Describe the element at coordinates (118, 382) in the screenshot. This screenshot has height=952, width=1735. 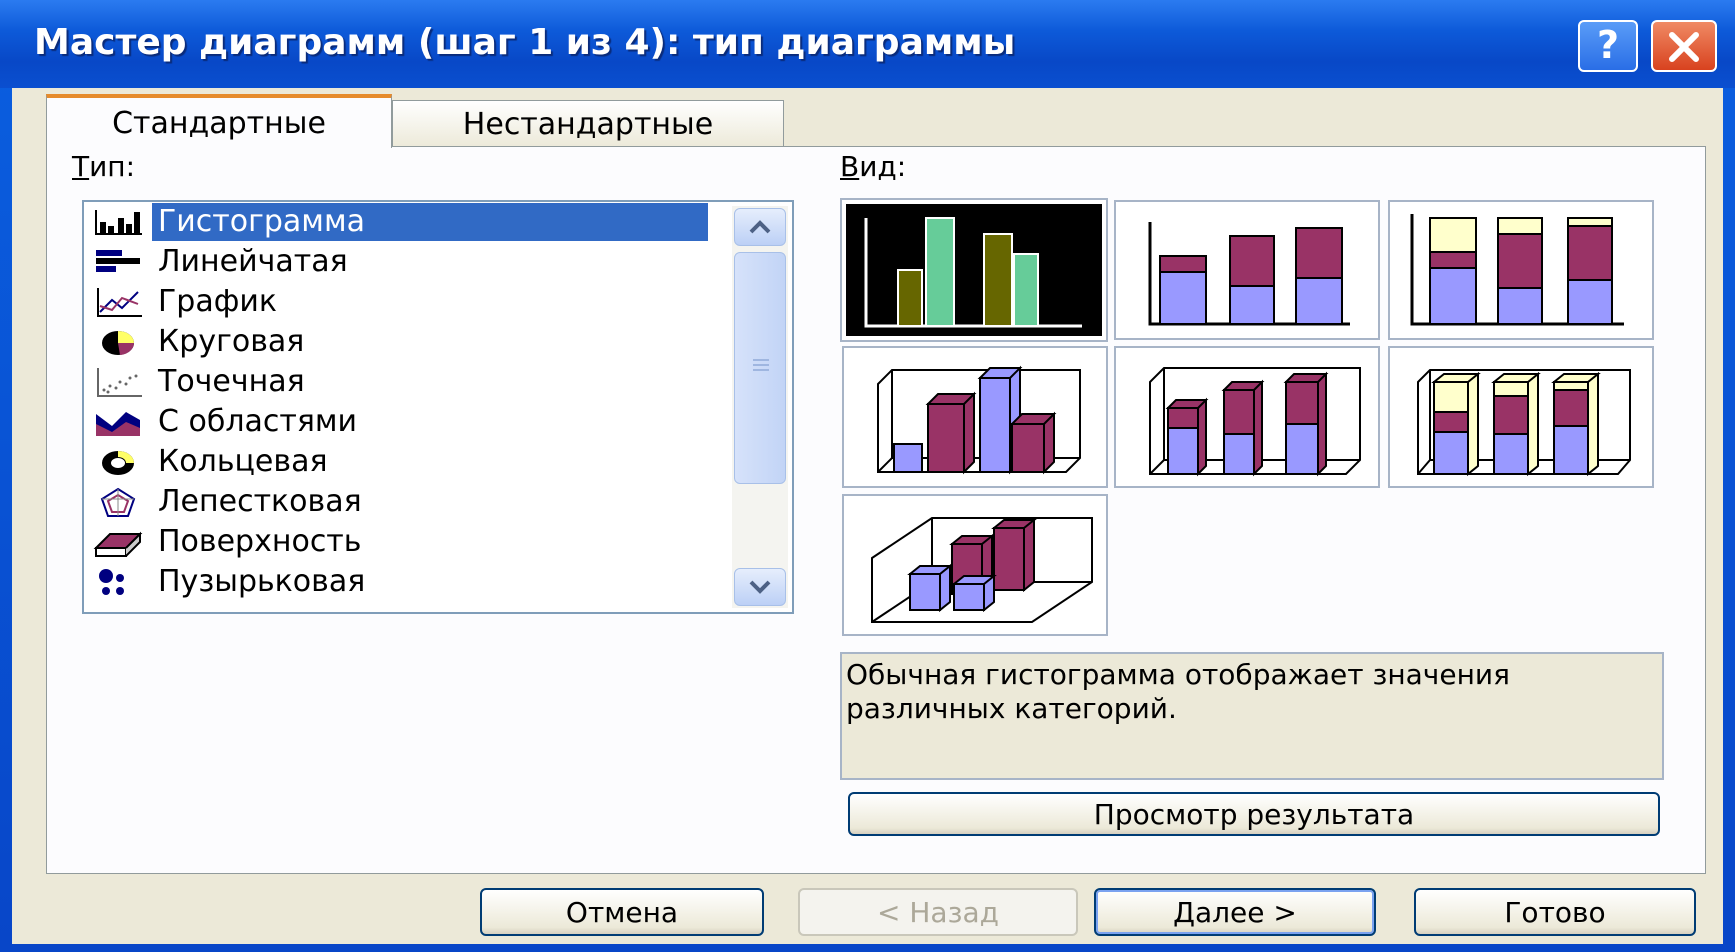
I see `scatter-chart-icon` at that location.